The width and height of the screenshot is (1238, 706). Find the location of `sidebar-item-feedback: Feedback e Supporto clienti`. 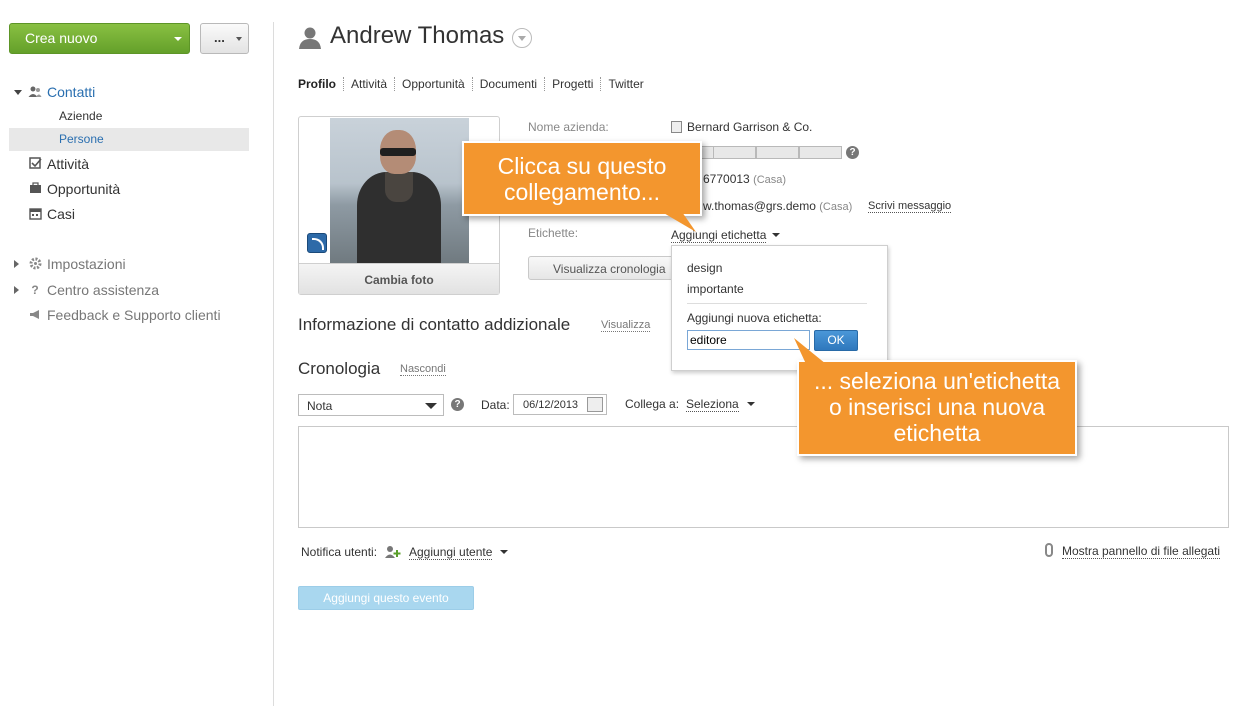

sidebar-item-feedback: Feedback e Supporto clienti is located at coordinates (129, 316).